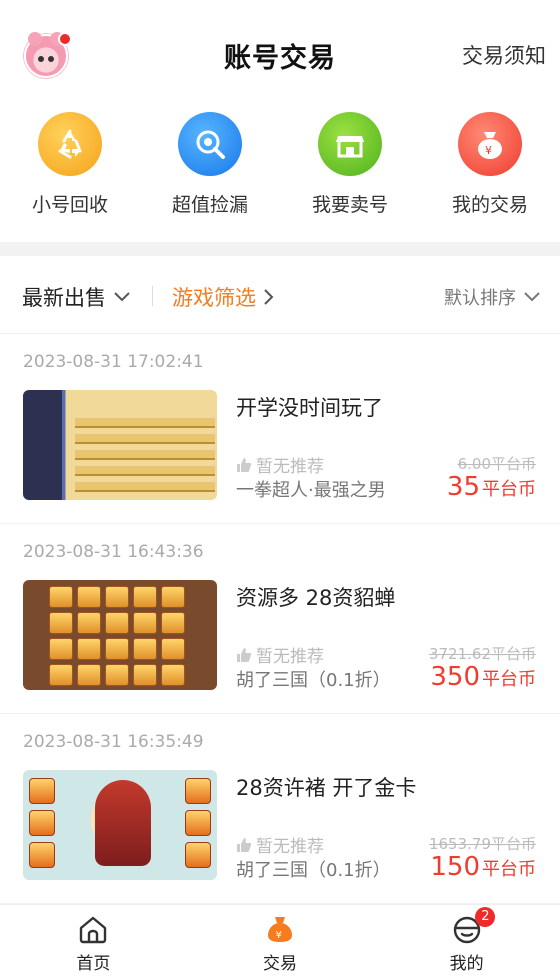  I want to click on listing-time: 2023-08-31 17:02:41, so click(113, 362).